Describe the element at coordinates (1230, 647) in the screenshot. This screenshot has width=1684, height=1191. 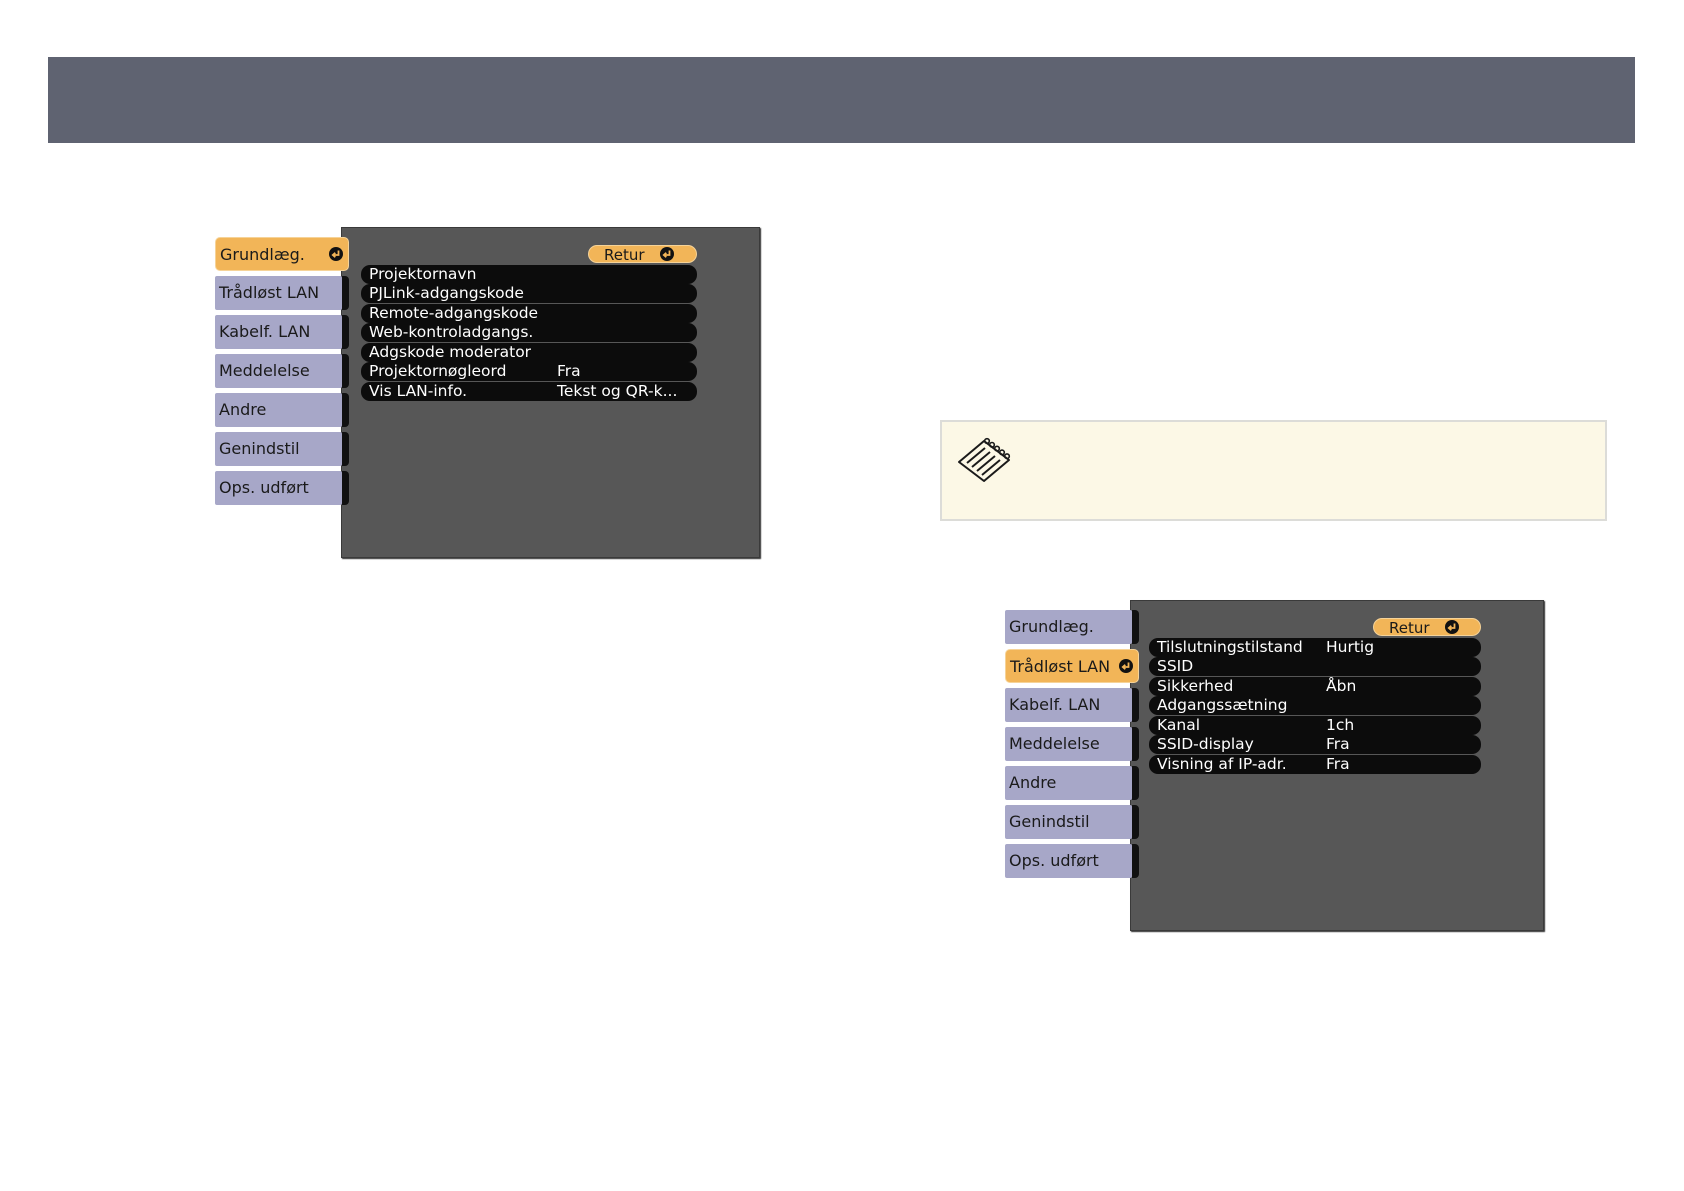
I see `setting-label: Tilslutningstilstand` at that location.